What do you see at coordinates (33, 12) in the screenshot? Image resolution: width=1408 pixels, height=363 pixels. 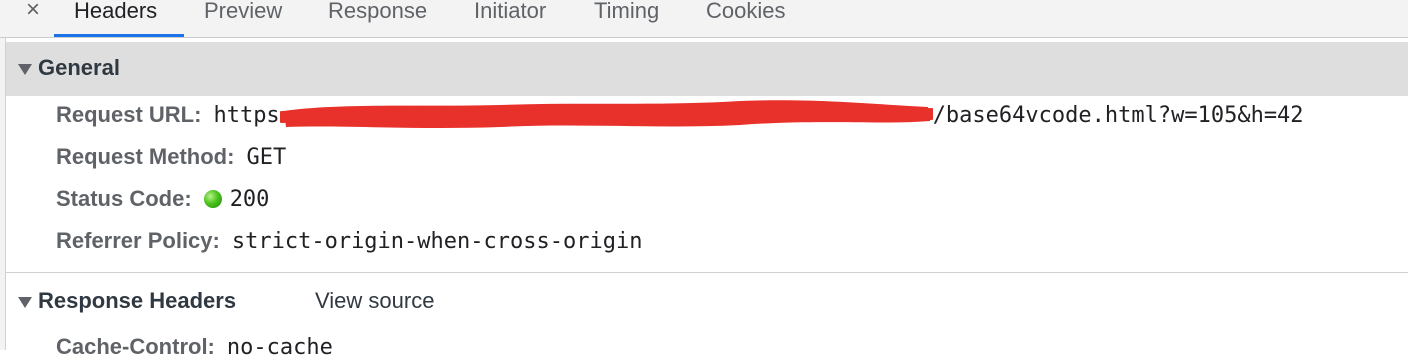 I see `close-icon: ×` at bounding box center [33, 12].